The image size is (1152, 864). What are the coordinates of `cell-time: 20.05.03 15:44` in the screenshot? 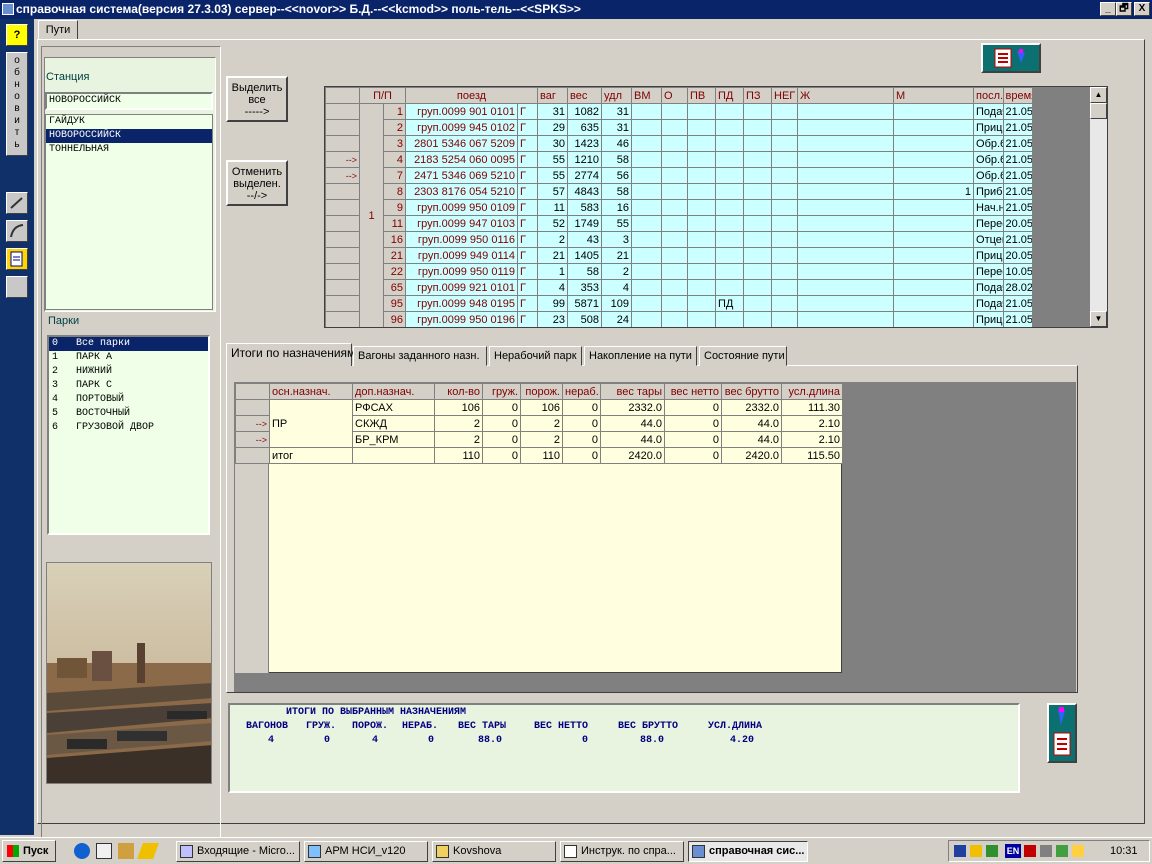 It's located at (1017, 223).